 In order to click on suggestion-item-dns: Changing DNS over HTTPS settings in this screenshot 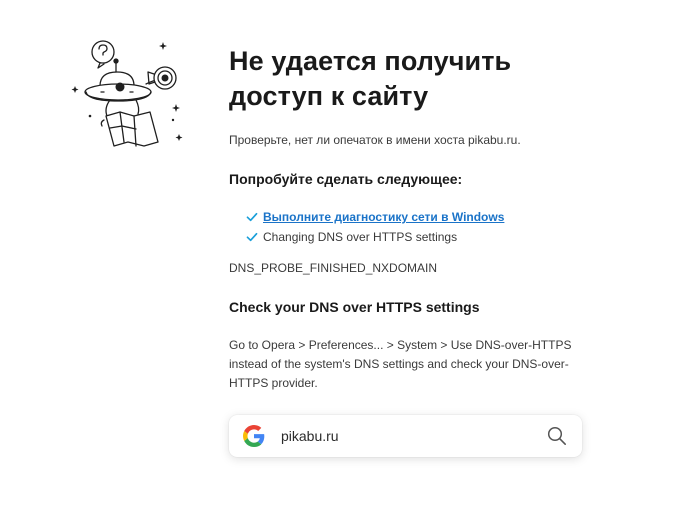, I will do `click(417, 237)`.